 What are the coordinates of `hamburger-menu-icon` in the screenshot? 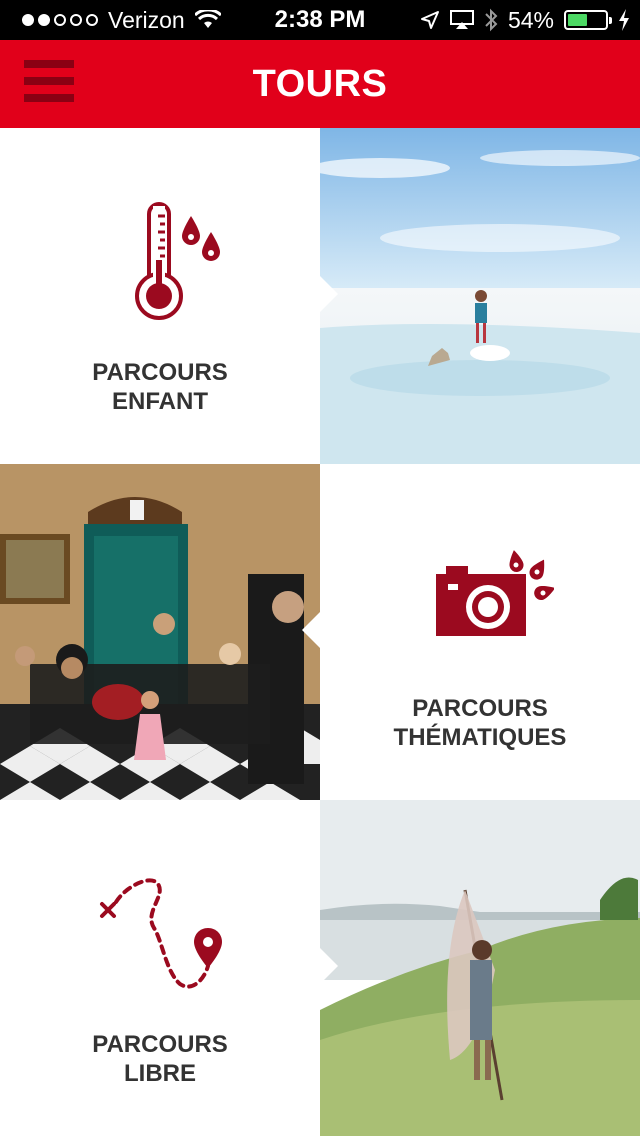 It's located at (50, 83).